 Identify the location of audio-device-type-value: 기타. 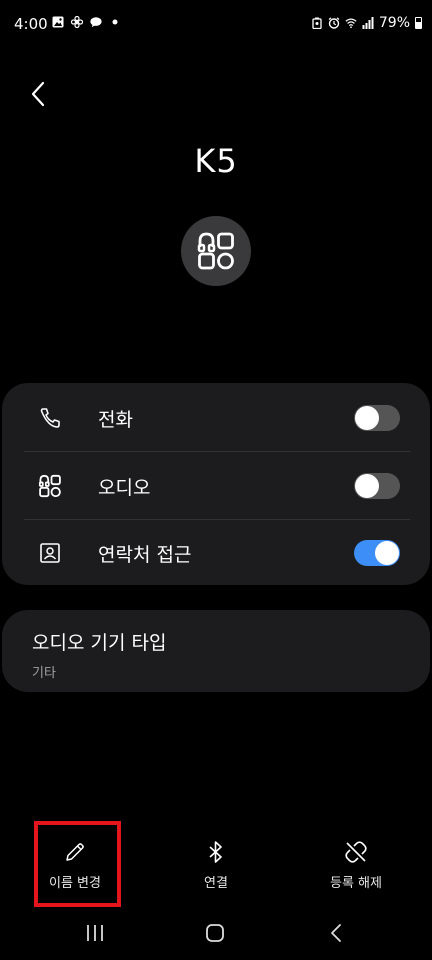
(44, 673).